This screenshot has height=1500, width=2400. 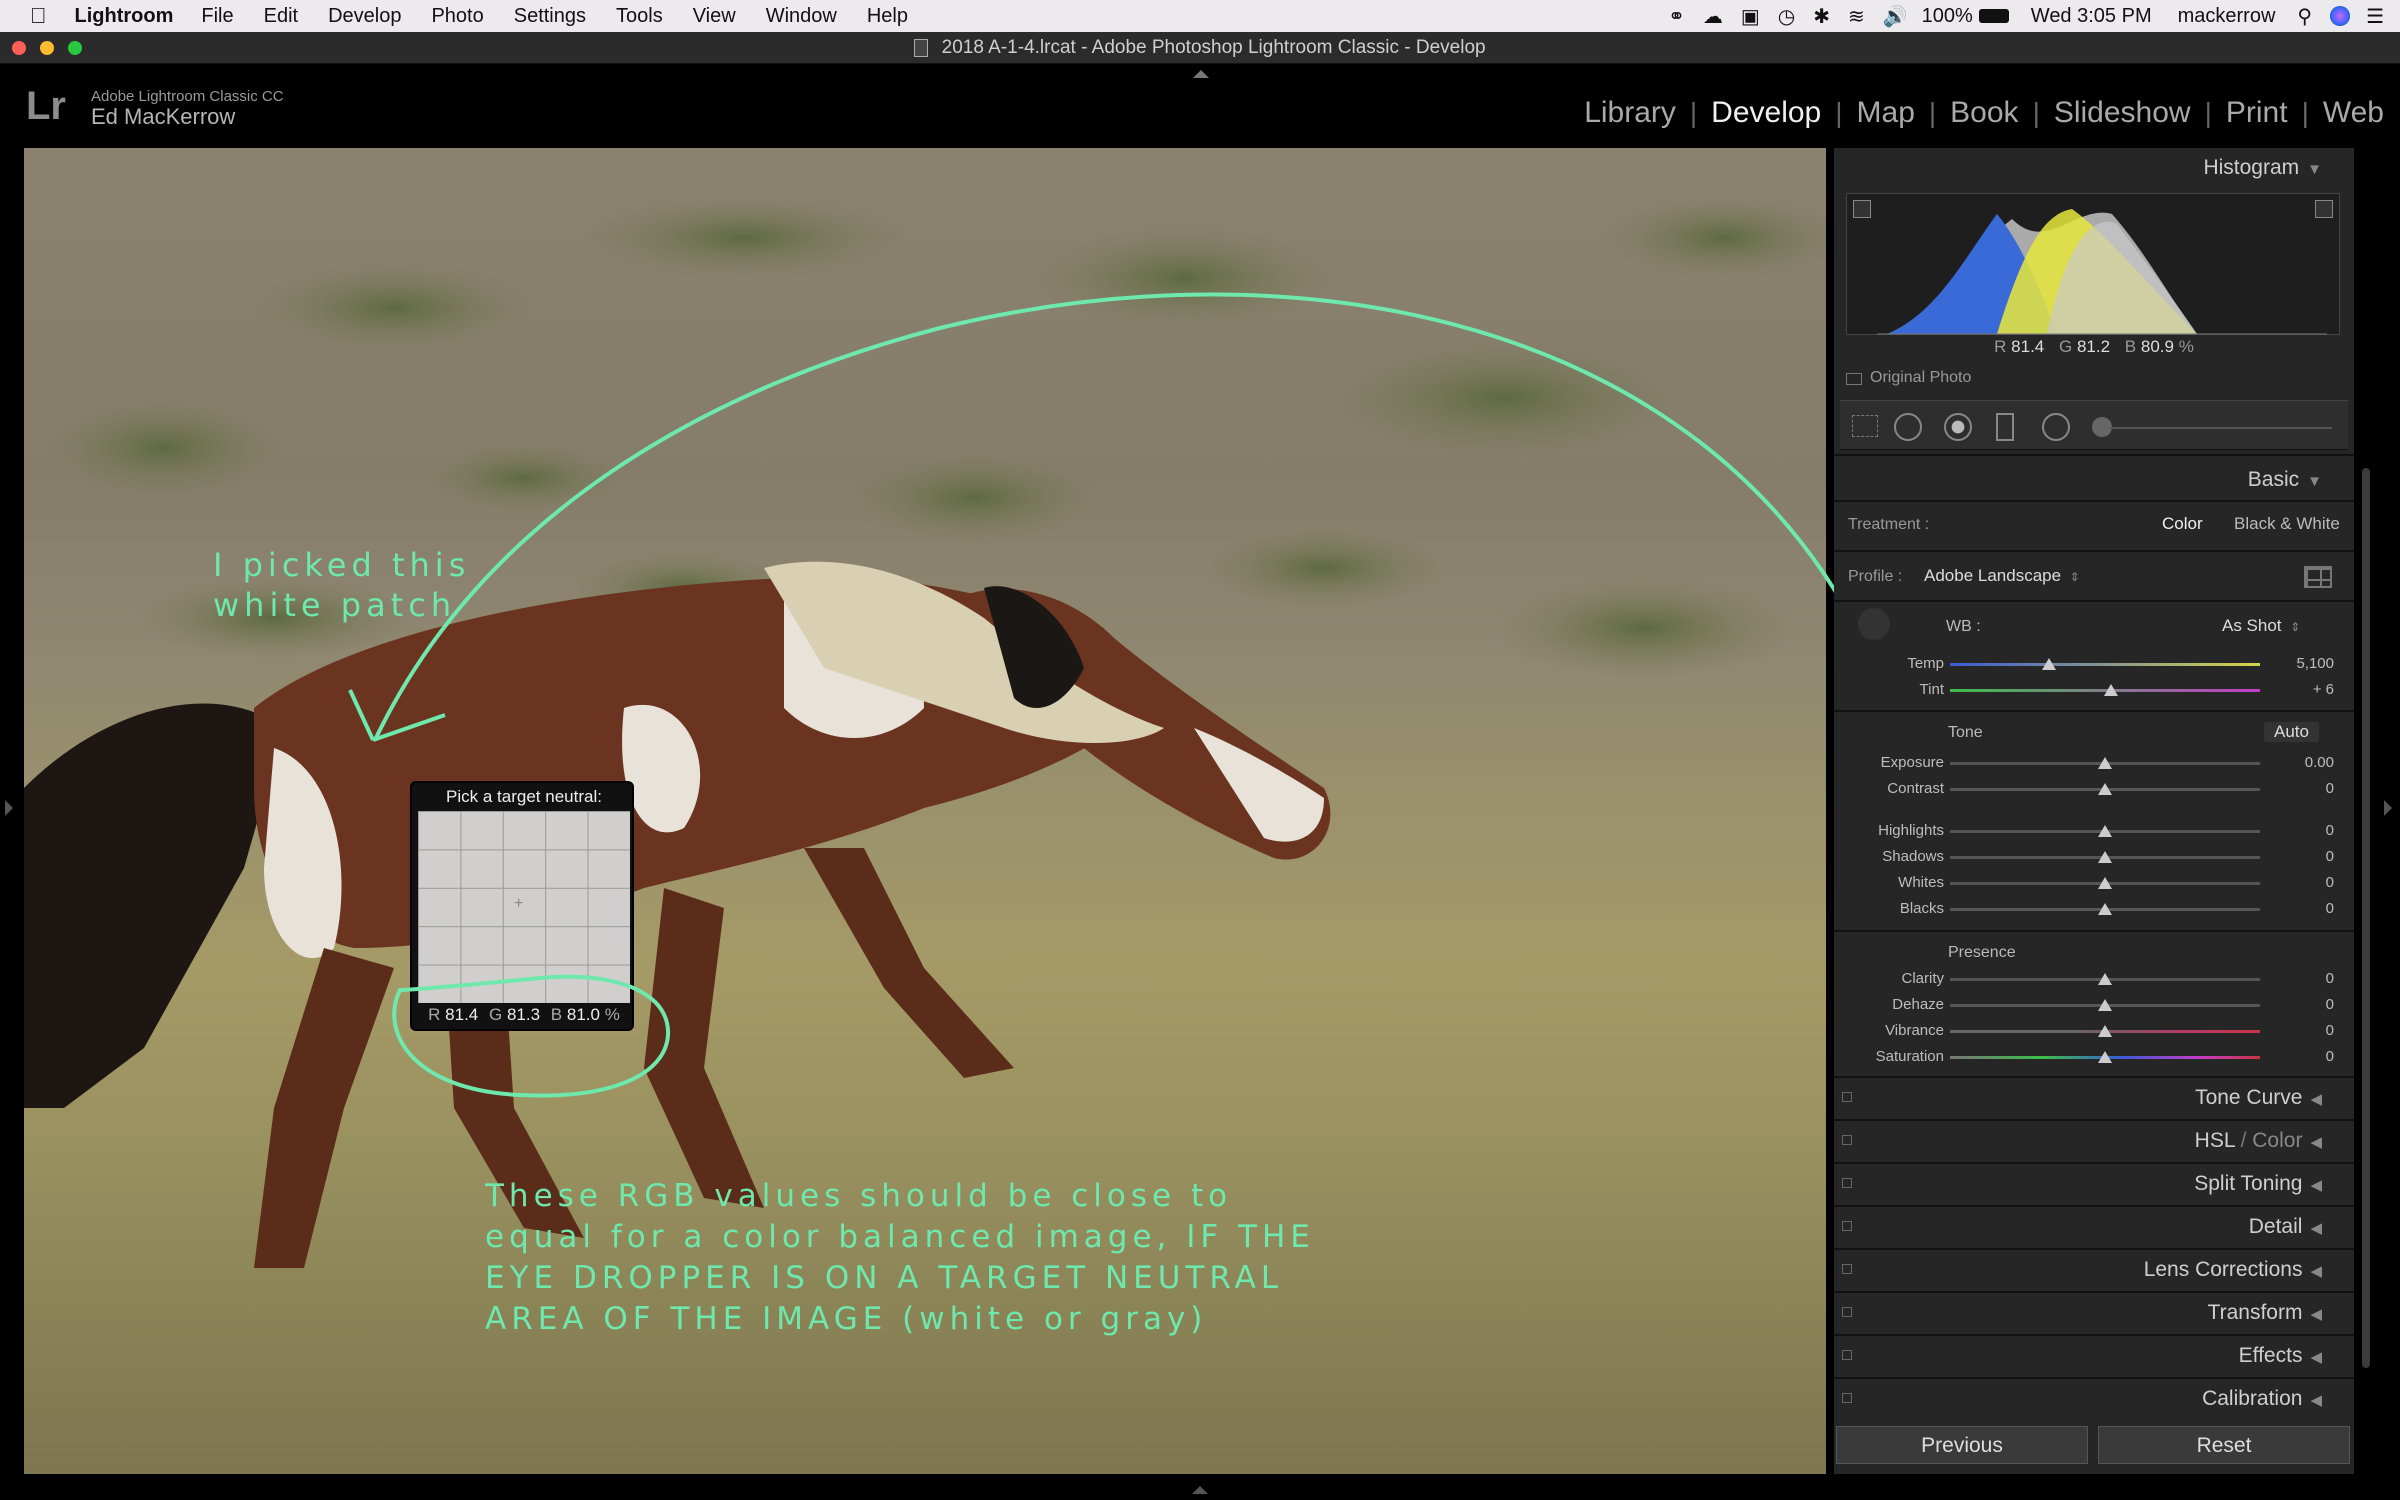 What do you see at coordinates (2094, 1140) in the screenshot?
I see `hsl-color-panel-header: HSL / Color ◀` at bounding box center [2094, 1140].